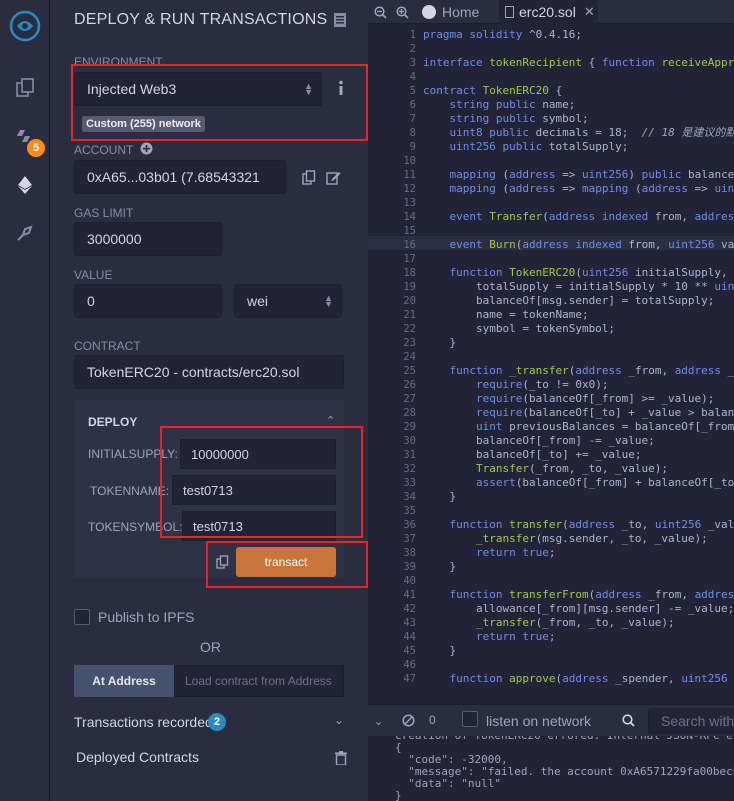  I want to click on line-number: 26, so click(409, 385).